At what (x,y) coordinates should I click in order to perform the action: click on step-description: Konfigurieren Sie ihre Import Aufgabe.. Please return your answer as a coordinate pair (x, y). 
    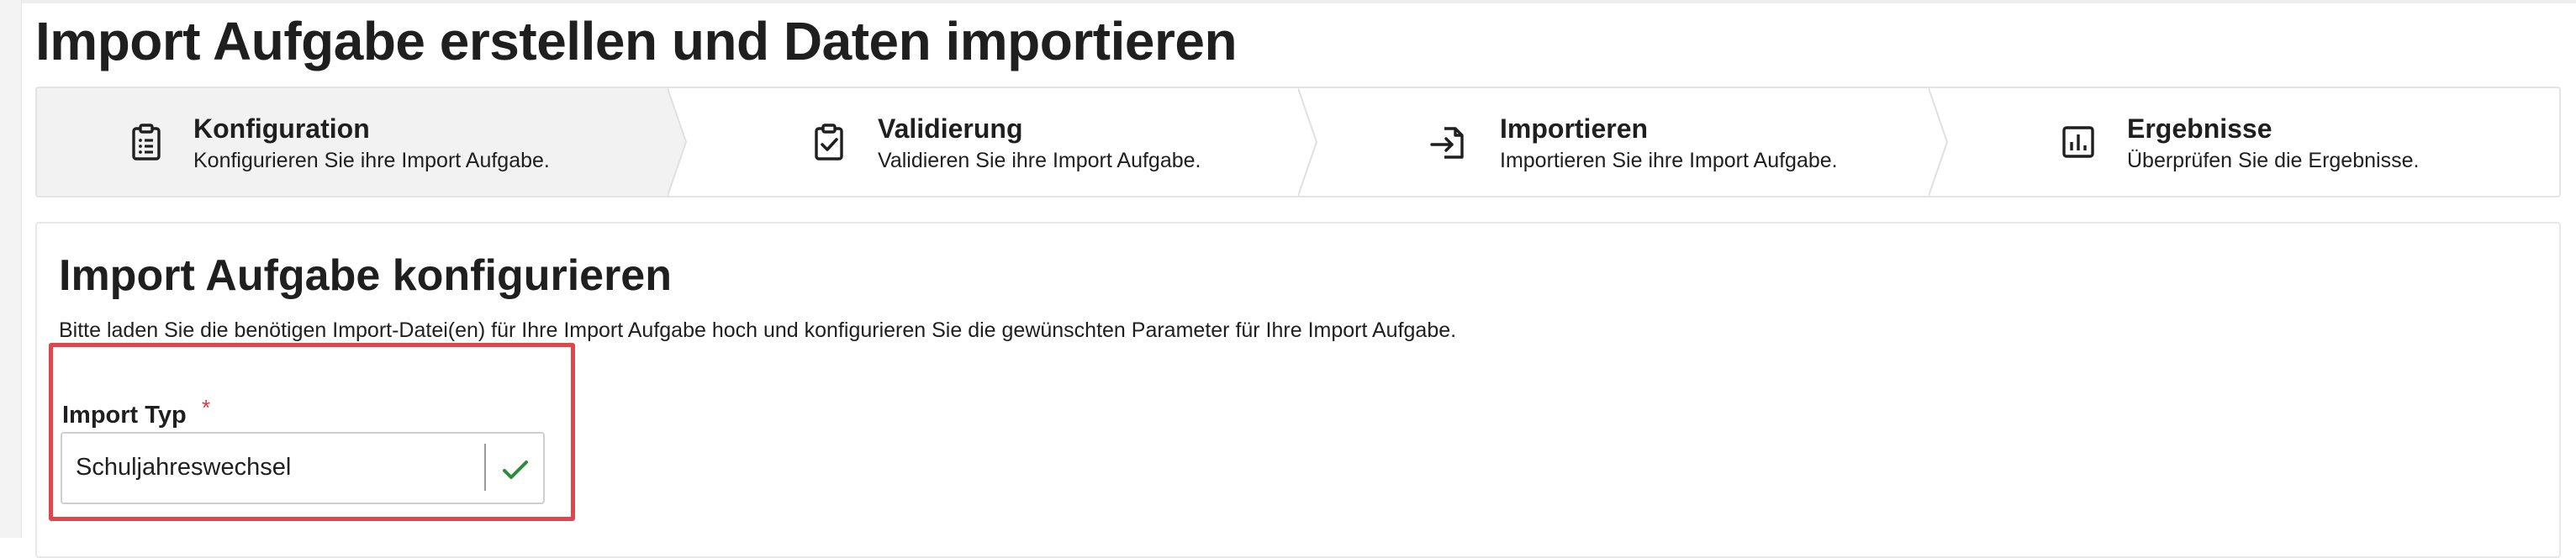
    Looking at the image, I should click on (371, 160).